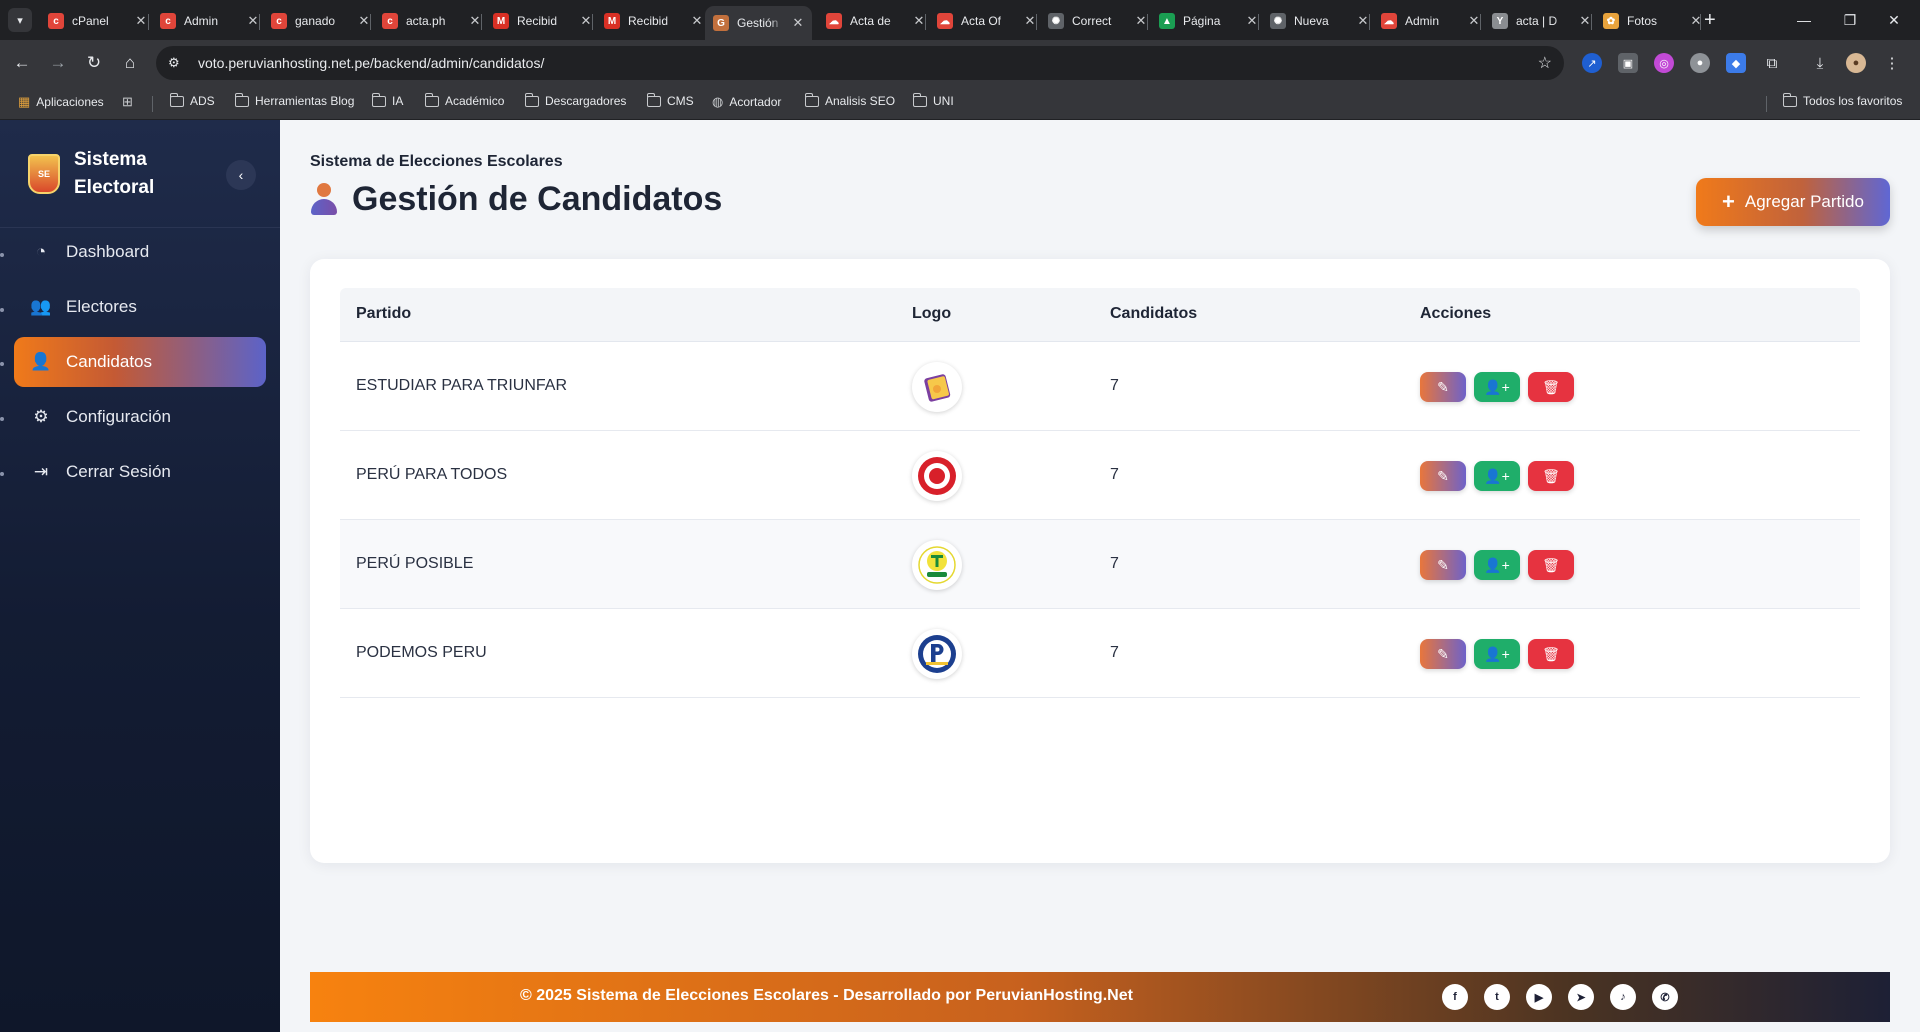 This screenshot has width=1920, height=1032. I want to click on browser-tab: Y acta | D ✕, so click(1542, 21).